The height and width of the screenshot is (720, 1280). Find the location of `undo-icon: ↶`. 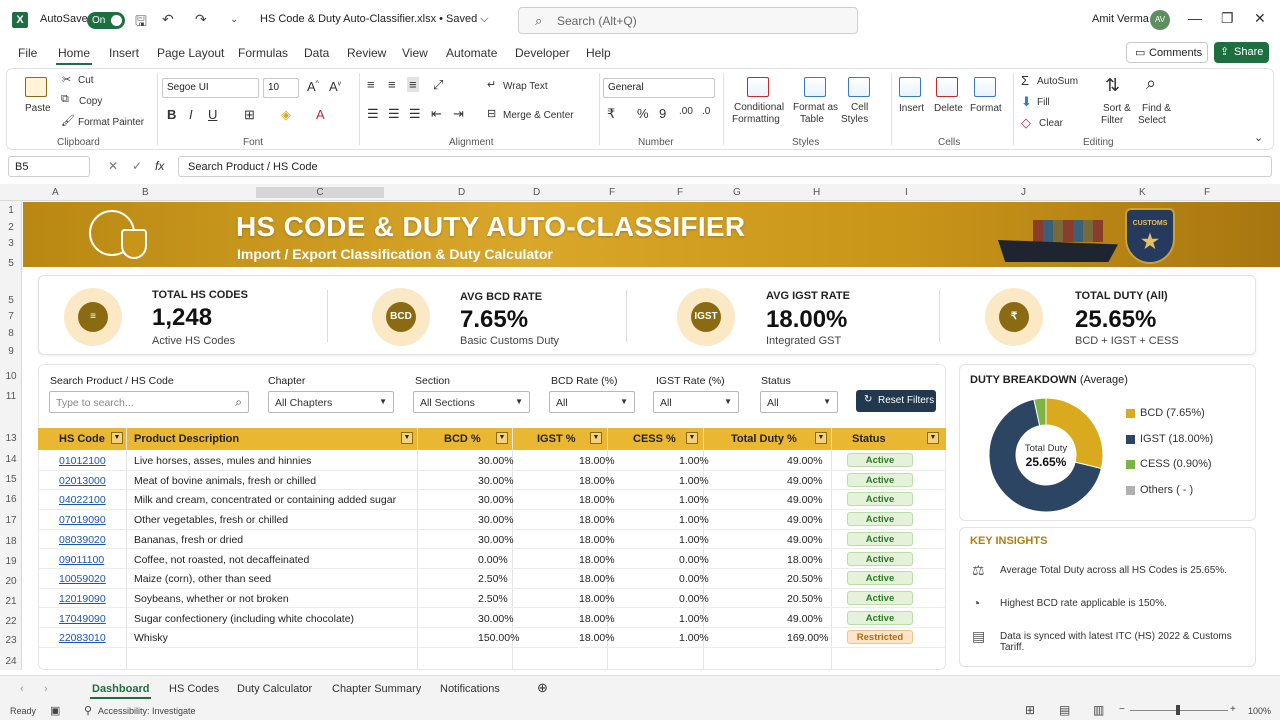

undo-icon: ↶ is located at coordinates (168, 19).